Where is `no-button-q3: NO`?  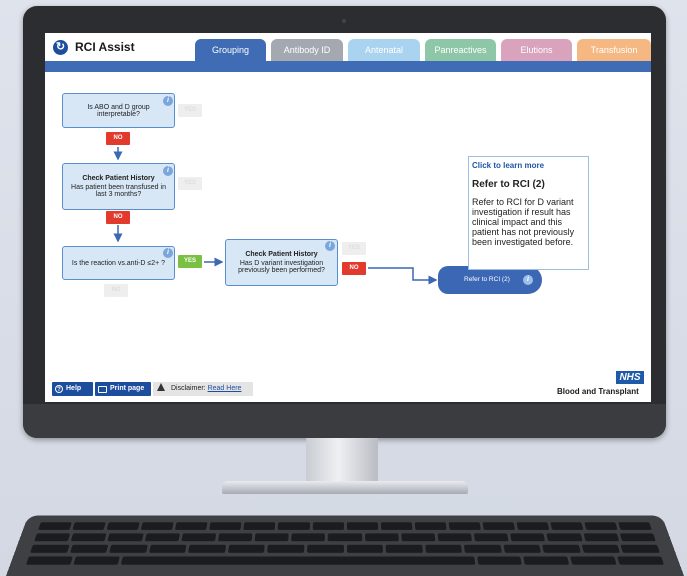 no-button-q3: NO is located at coordinates (116, 290).